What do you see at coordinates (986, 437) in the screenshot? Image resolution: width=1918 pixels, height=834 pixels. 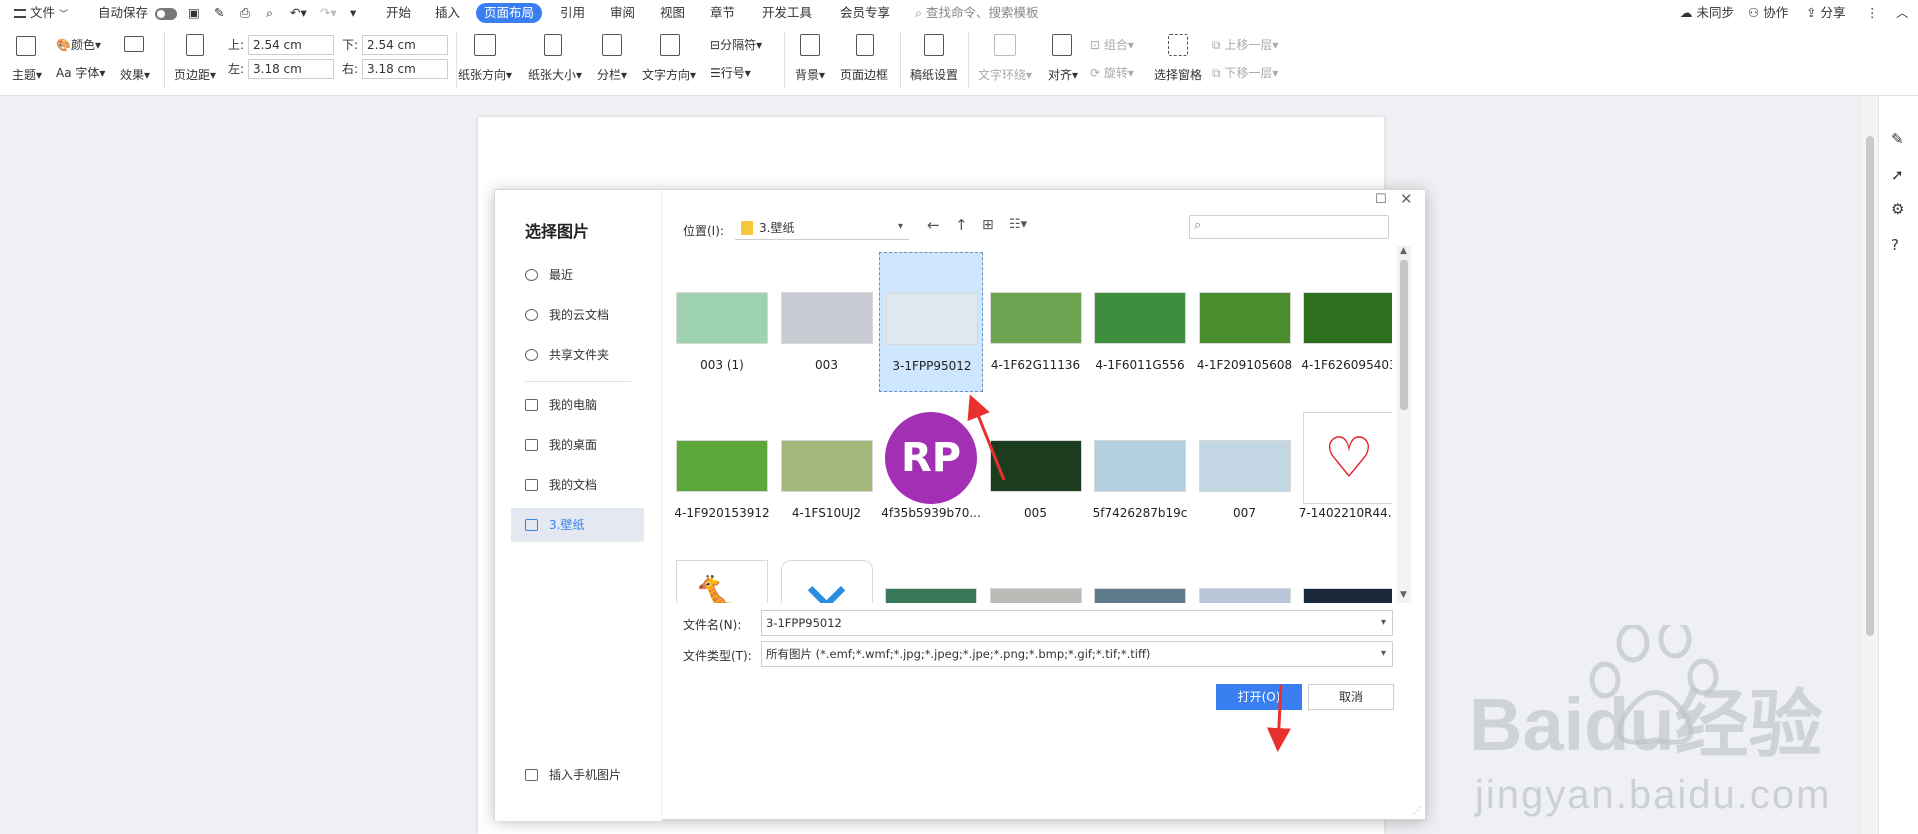 I see `arrow-to-selected-image` at bounding box center [986, 437].